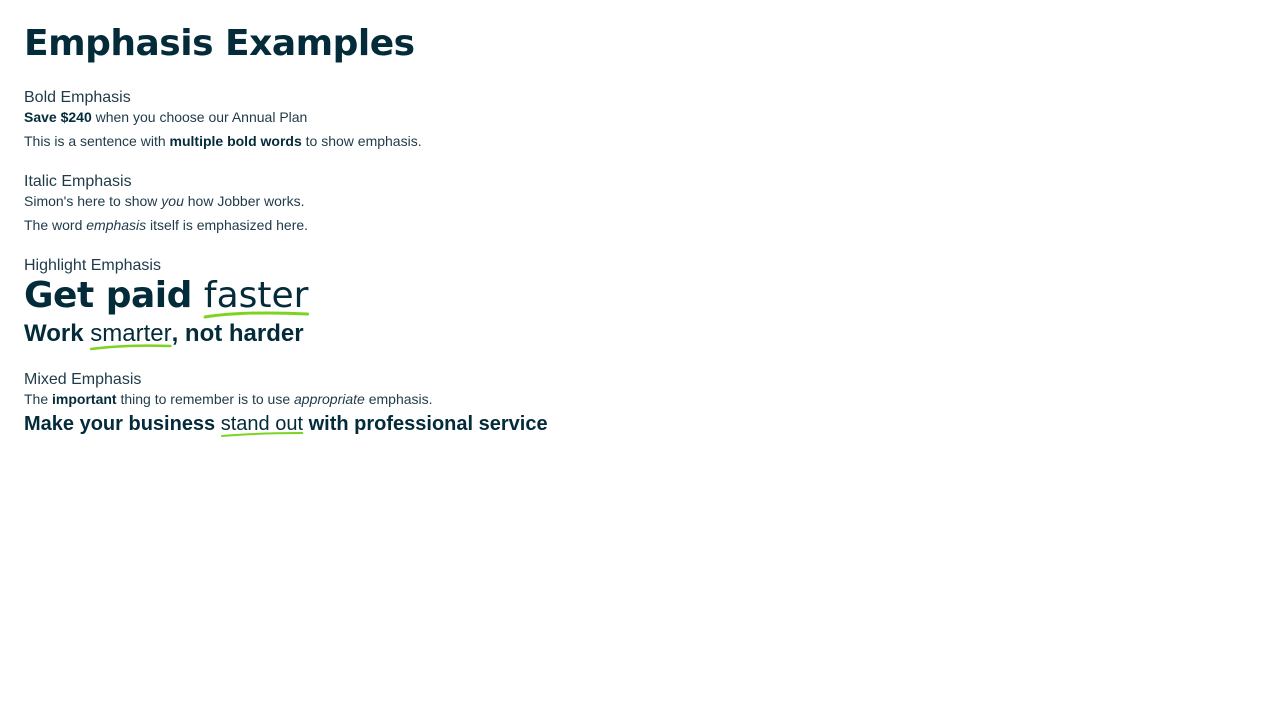 The height and width of the screenshot is (720, 1280). Describe the element at coordinates (77, 97) in the screenshot. I see `section-heading: Bold Emphasis` at that location.